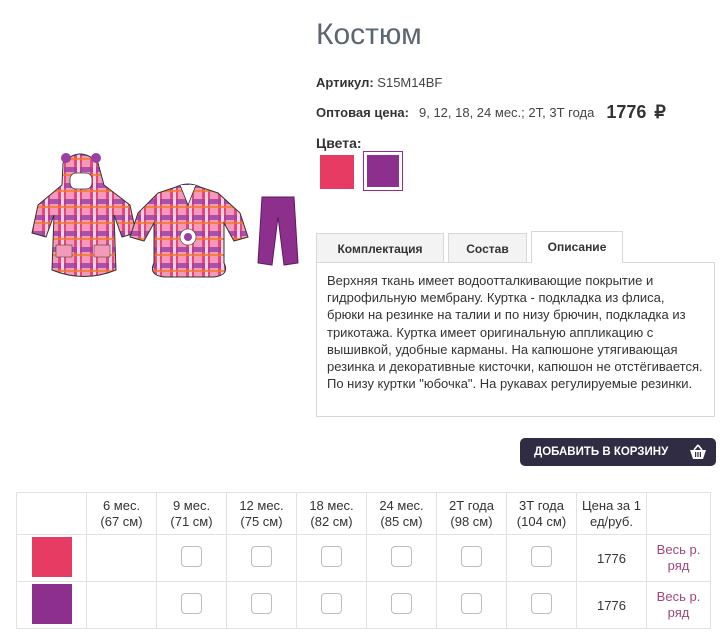 The width and height of the screenshot is (721, 643). What do you see at coordinates (660, 112) in the screenshot?
I see `currency-symbol: ₽` at bounding box center [660, 112].